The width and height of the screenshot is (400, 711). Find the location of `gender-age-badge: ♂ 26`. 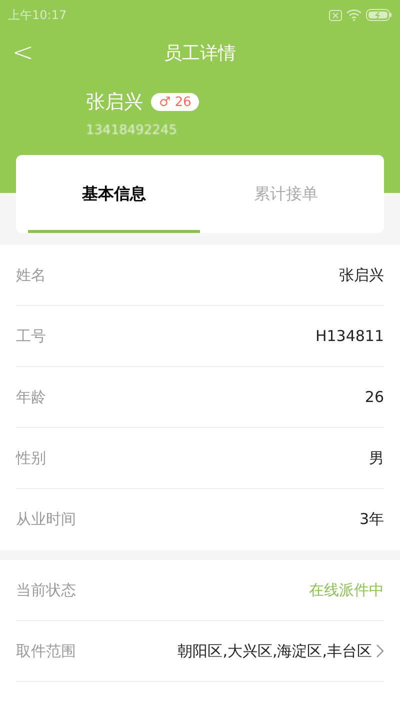

gender-age-badge: ♂ 26 is located at coordinates (175, 102).